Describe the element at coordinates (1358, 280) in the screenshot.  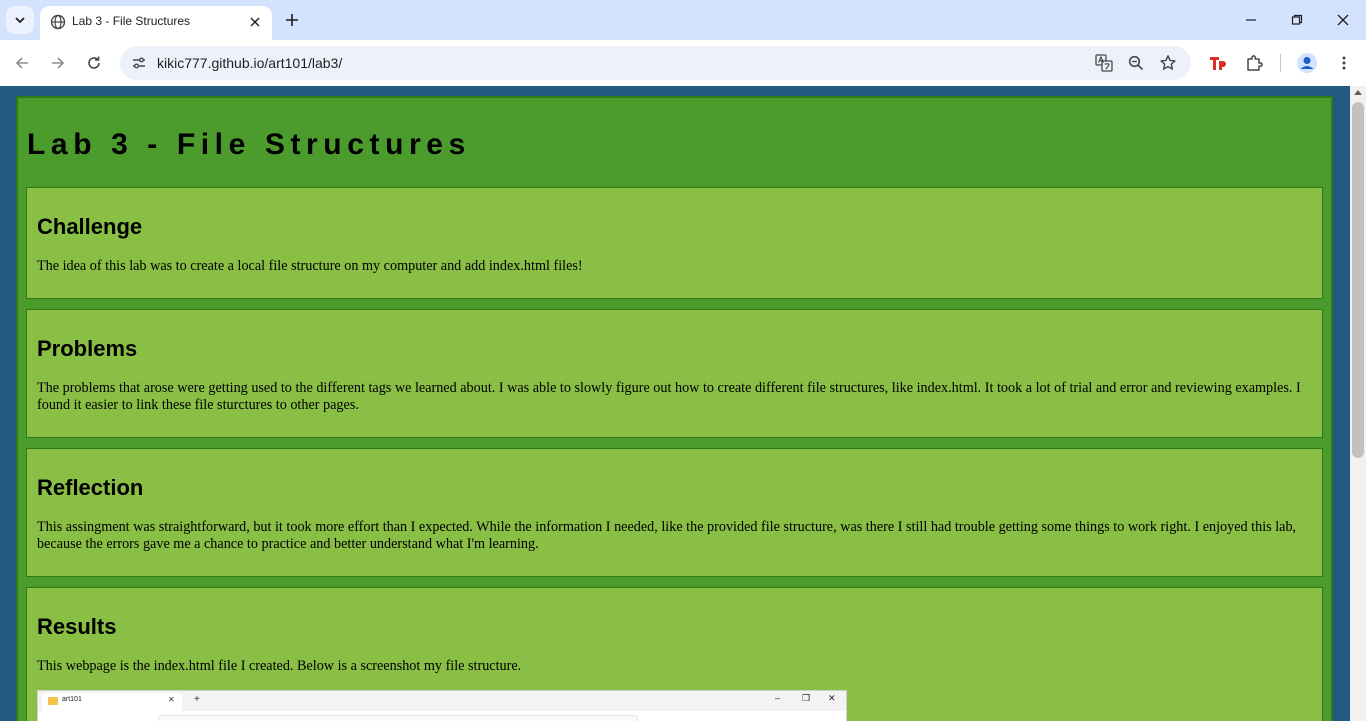
I see `scrollbar-thumb` at that location.